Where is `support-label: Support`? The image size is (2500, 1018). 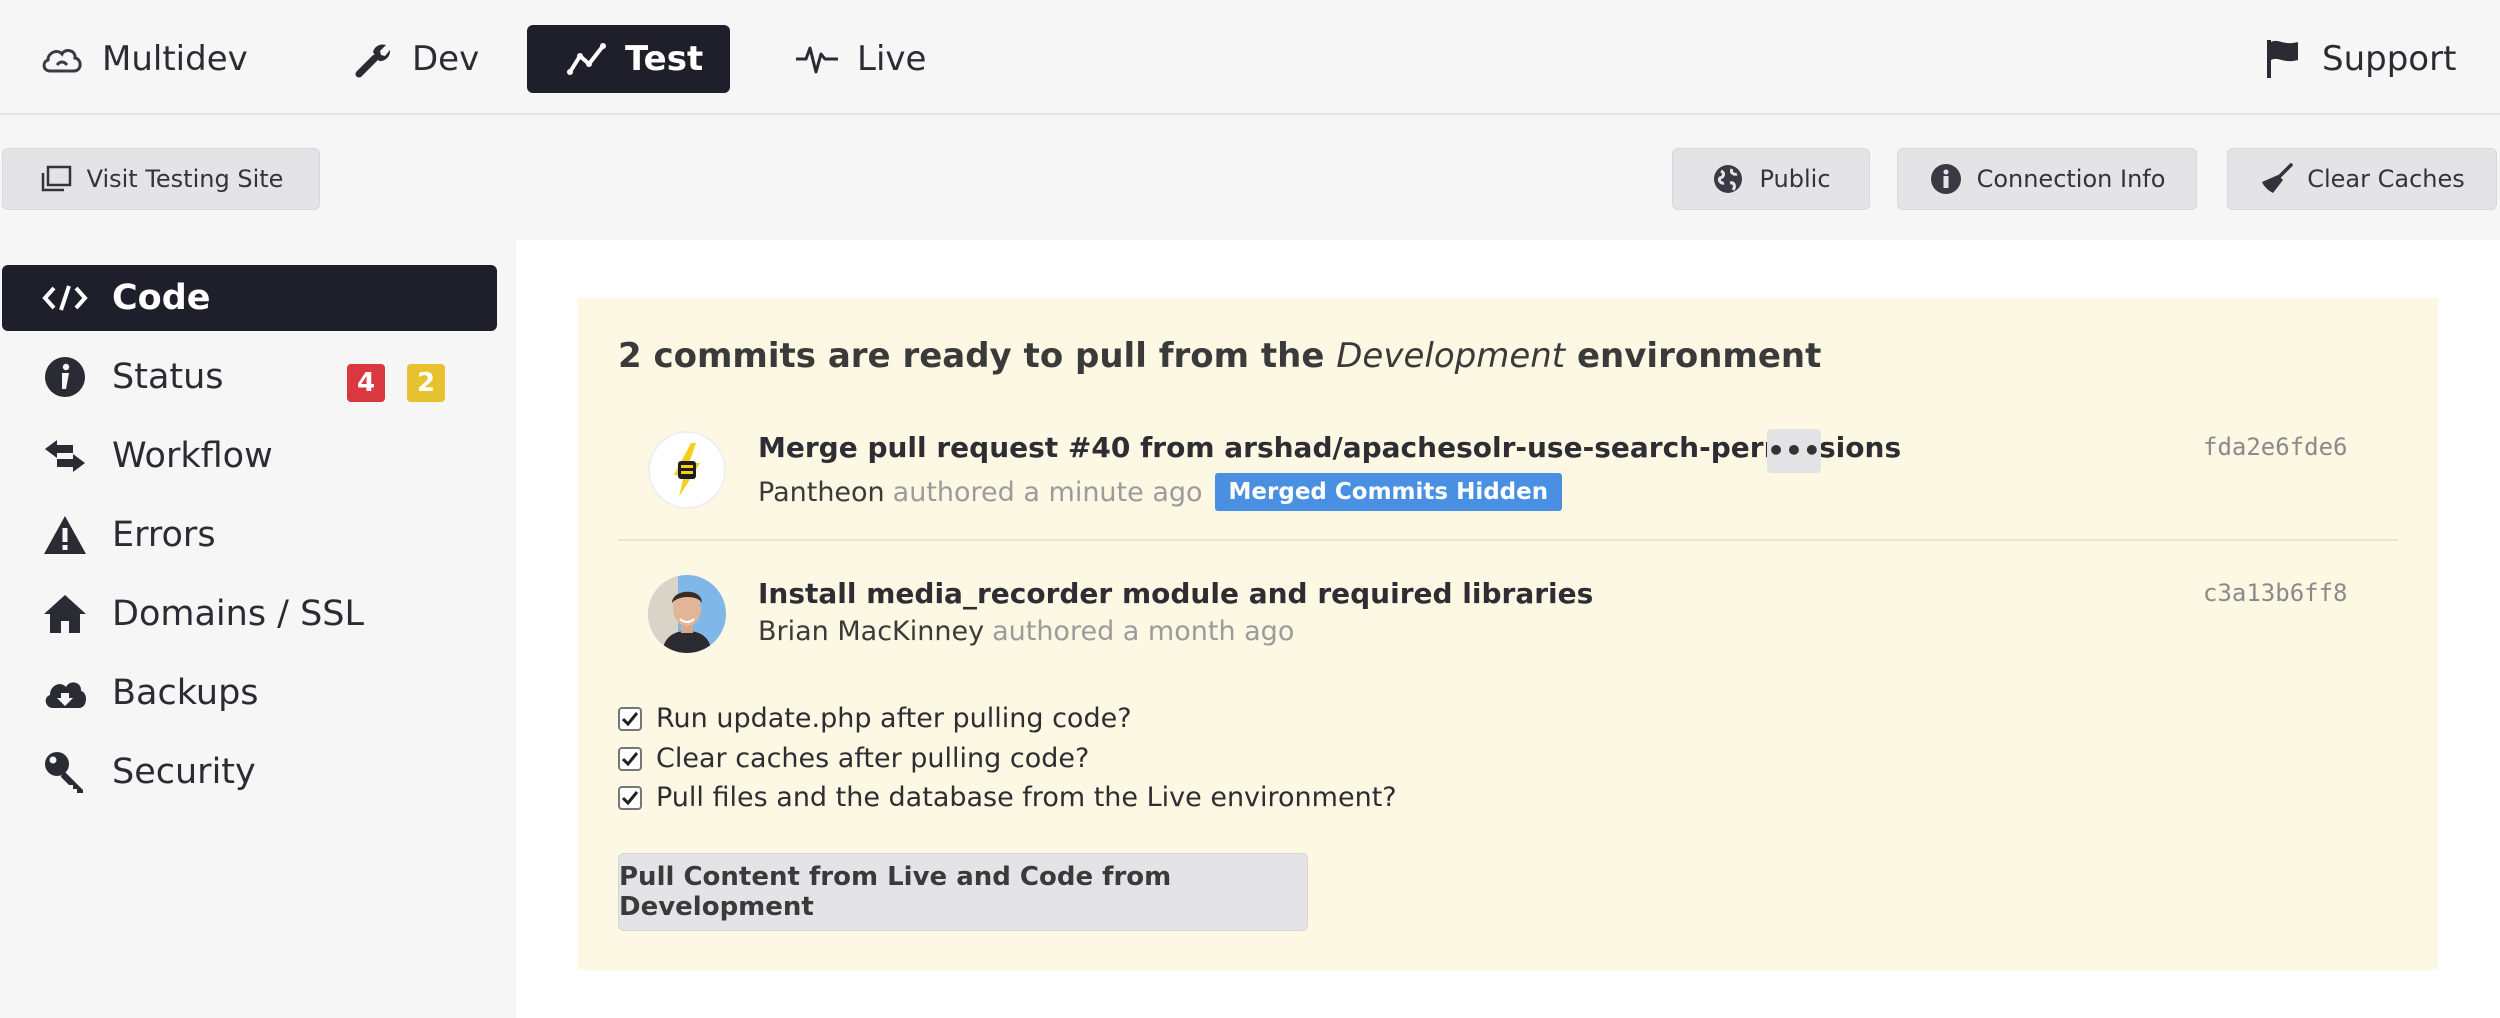
support-label: Support is located at coordinates (2389, 59).